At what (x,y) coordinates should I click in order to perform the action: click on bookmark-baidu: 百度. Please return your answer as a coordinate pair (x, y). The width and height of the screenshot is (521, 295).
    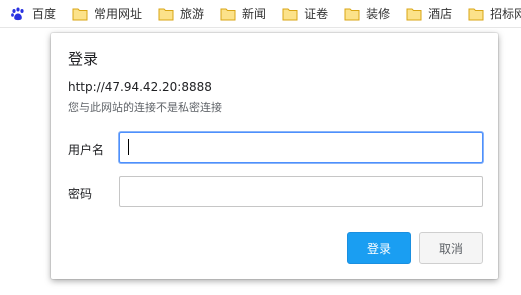
    Looking at the image, I should click on (33, 14).